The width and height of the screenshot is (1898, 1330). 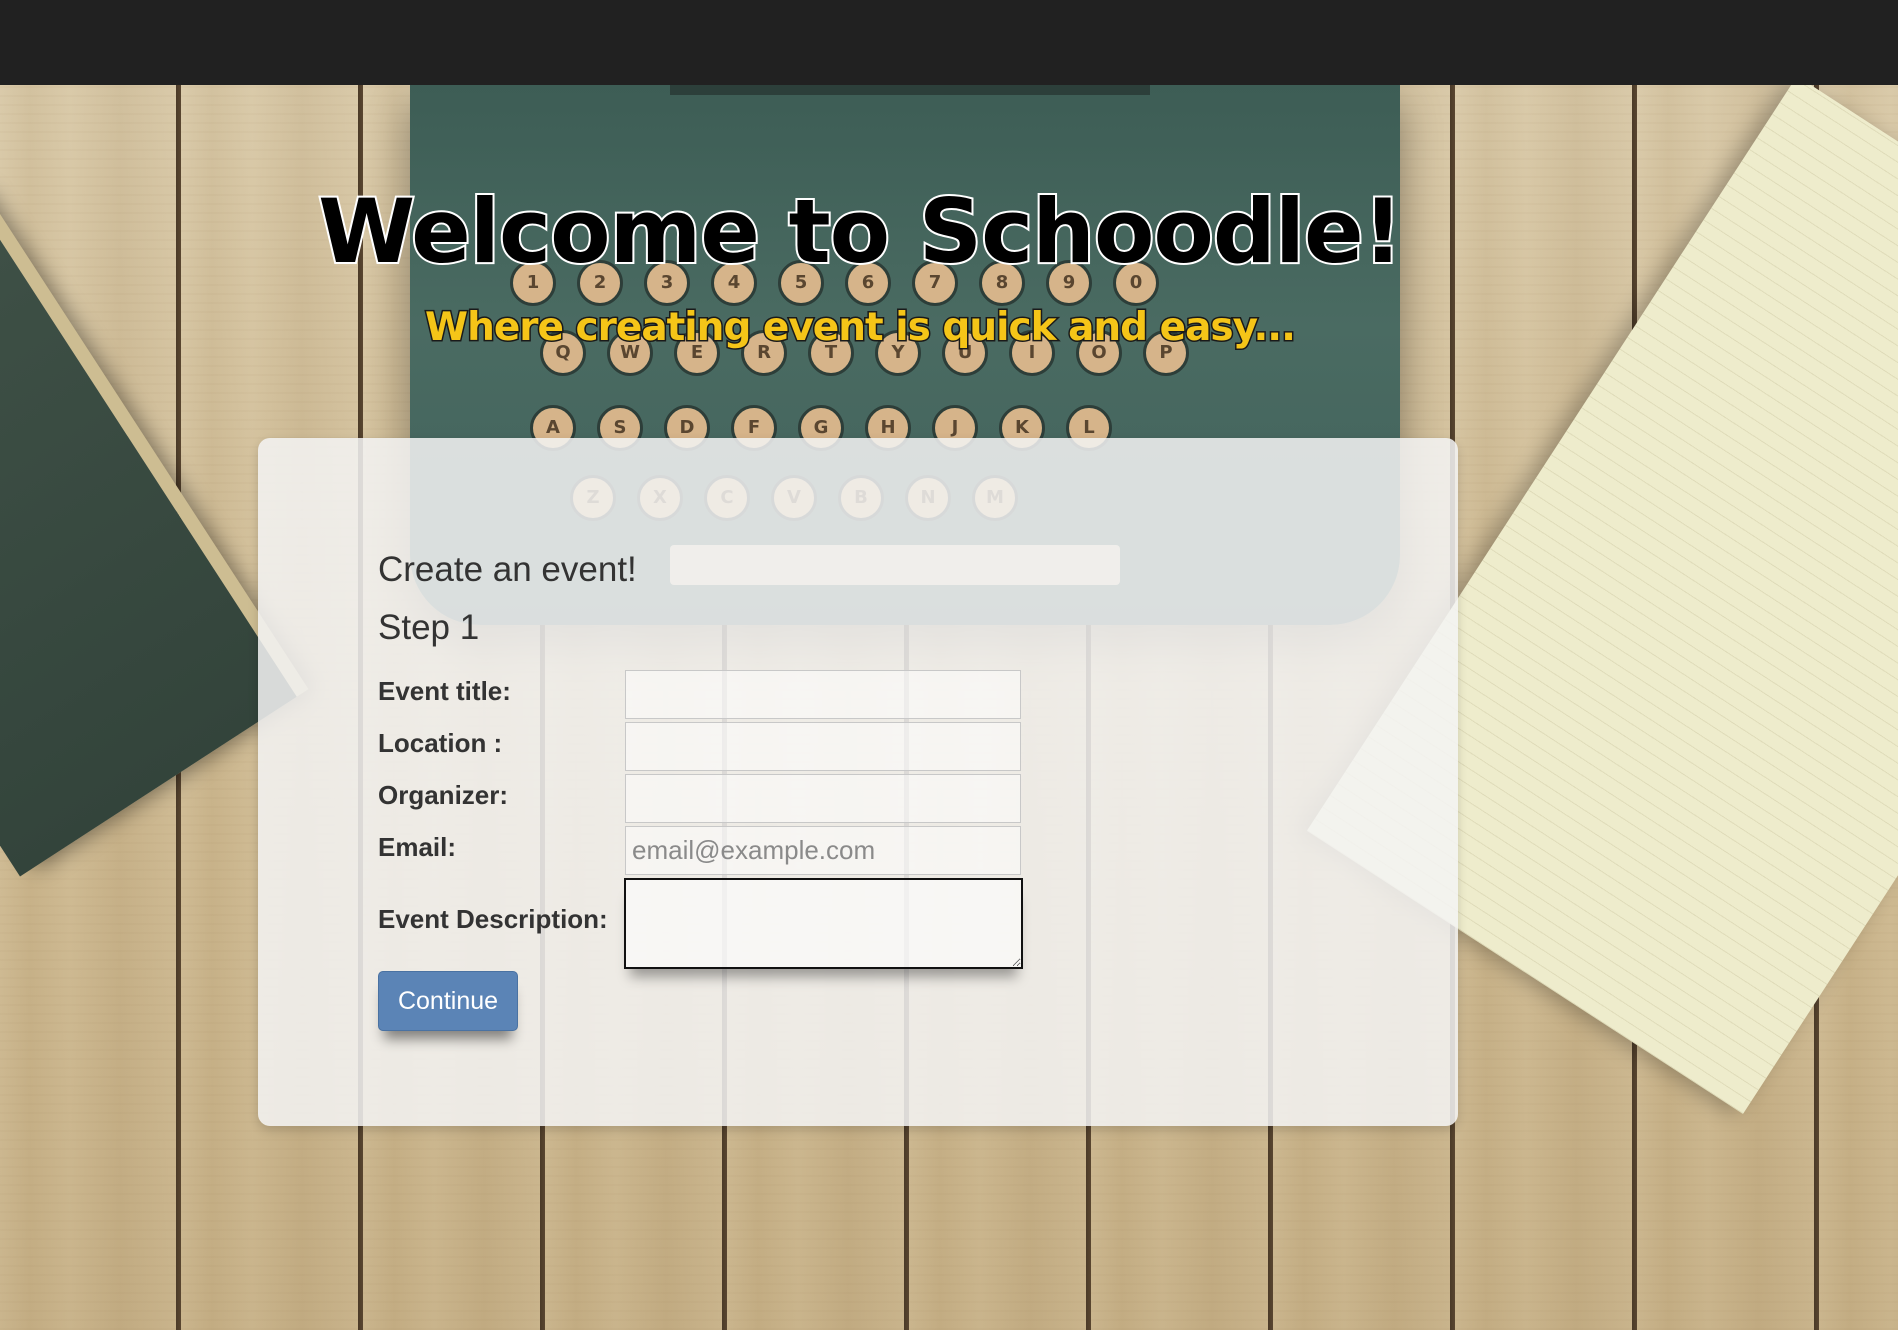 I want to click on typewriter-slot, so click(x=910, y=90).